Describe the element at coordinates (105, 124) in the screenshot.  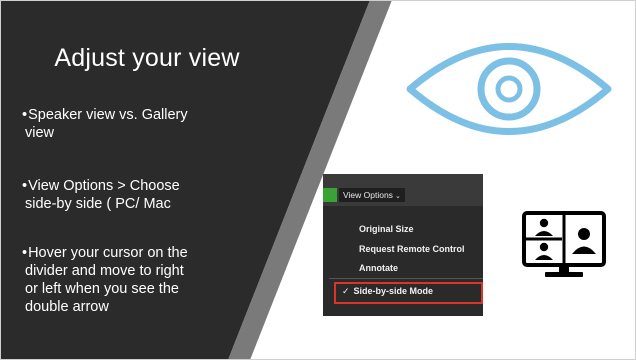
I see `bullet-speaker-view: •Speaker view vs. Gallery view` at that location.